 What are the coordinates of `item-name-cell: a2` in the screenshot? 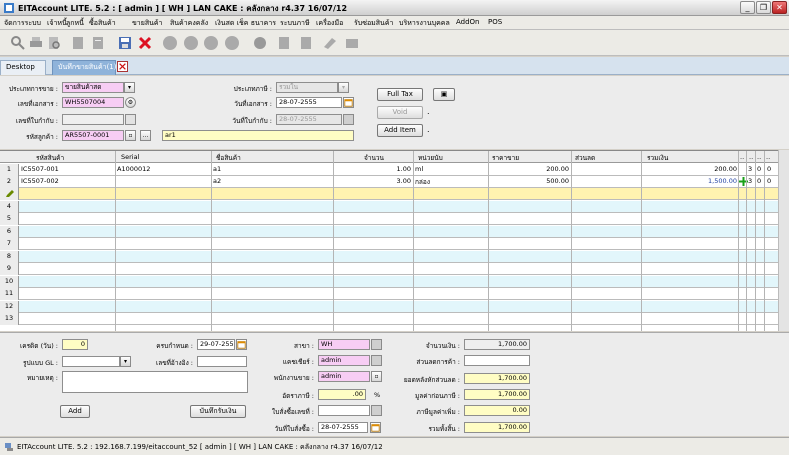 It's located at (217, 181).